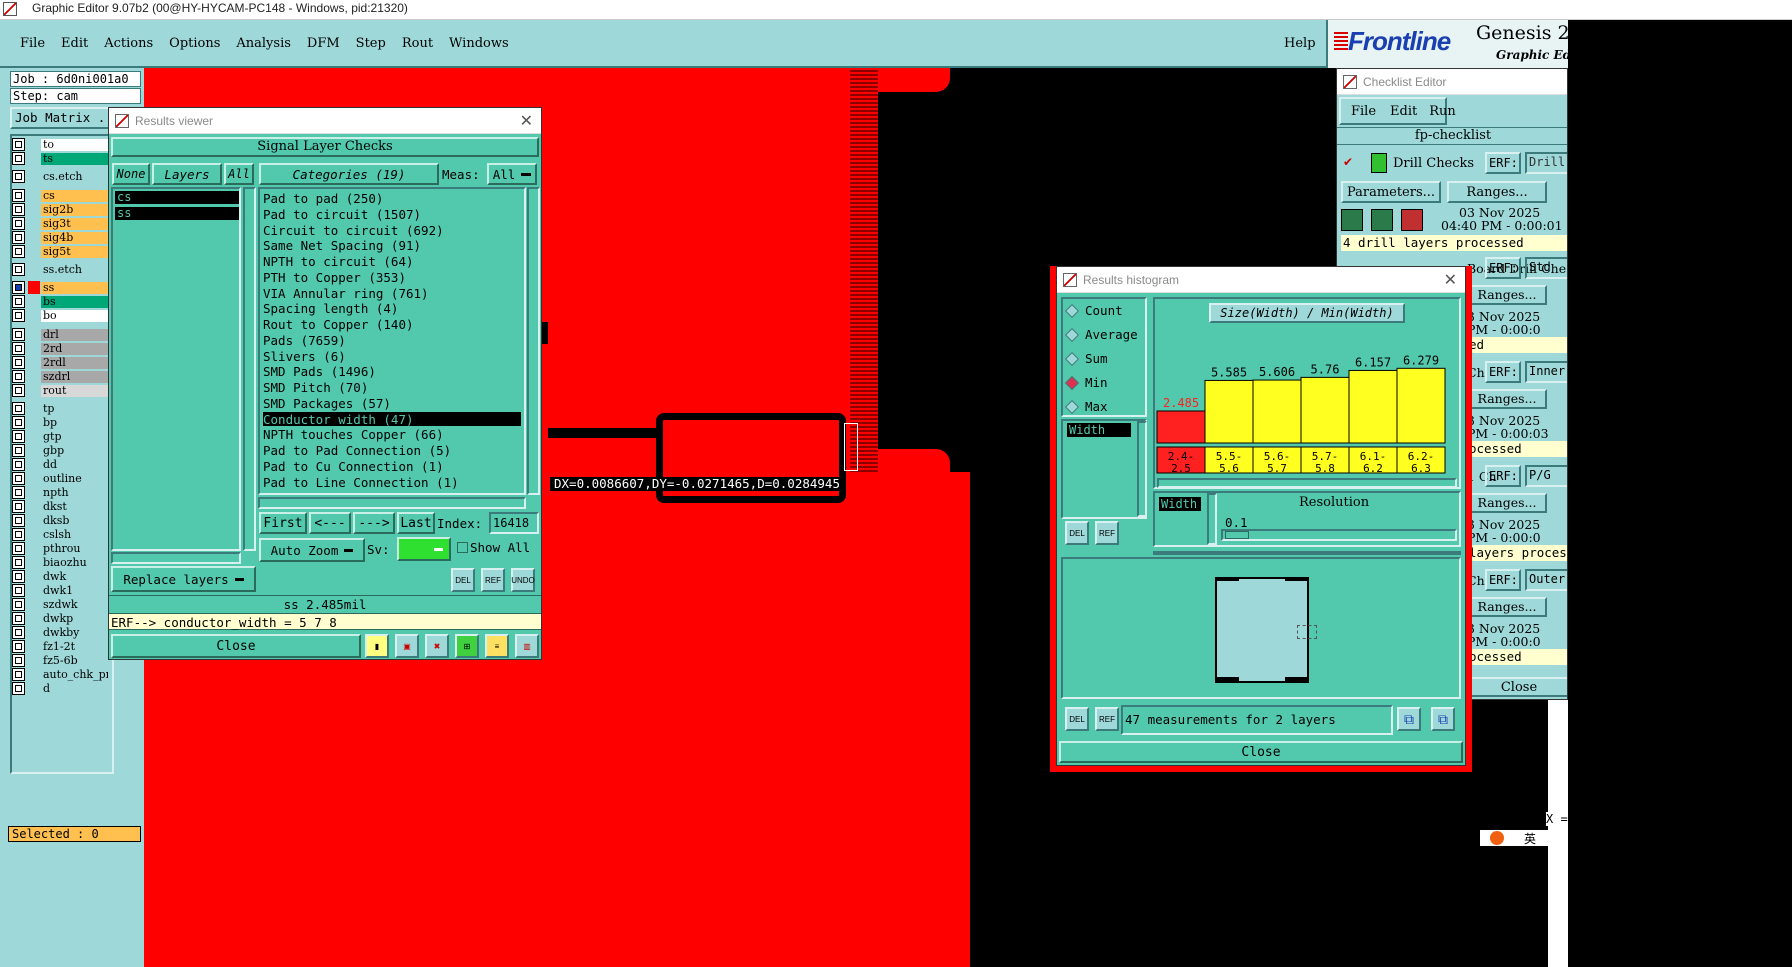  Describe the element at coordinates (60, 390) in the screenshot. I see `layer-row-rout: rout` at that location.